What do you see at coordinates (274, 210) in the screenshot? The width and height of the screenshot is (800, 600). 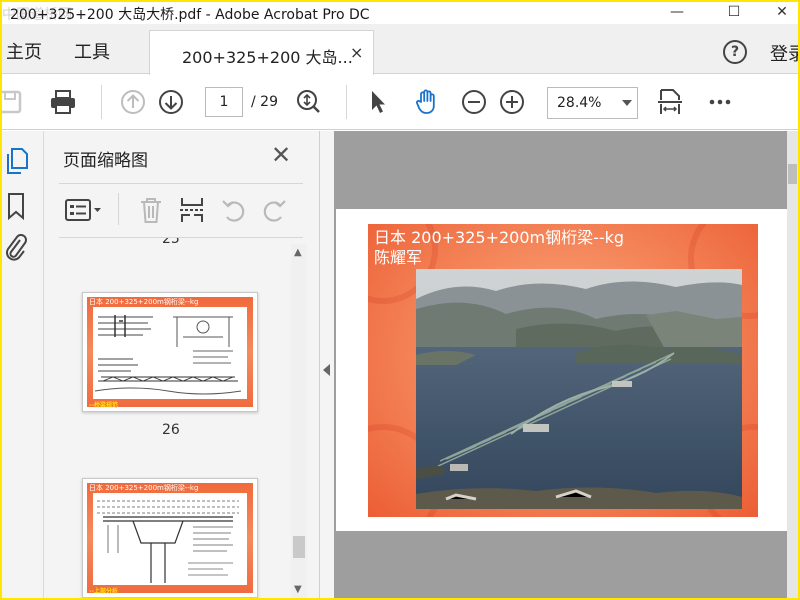 I see `rotate-cw-icon` at bounding box center [274, 210].